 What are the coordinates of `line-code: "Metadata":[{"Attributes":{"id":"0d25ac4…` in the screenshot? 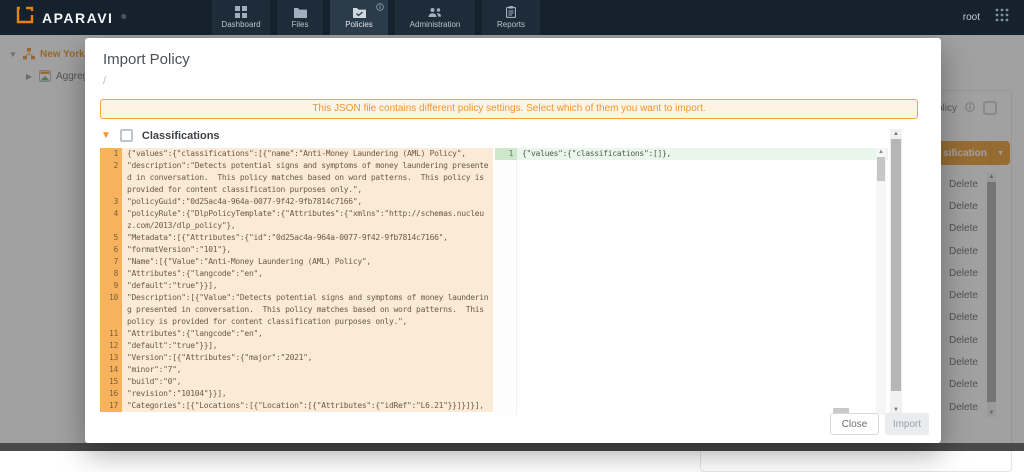 It's located at (307, 238).